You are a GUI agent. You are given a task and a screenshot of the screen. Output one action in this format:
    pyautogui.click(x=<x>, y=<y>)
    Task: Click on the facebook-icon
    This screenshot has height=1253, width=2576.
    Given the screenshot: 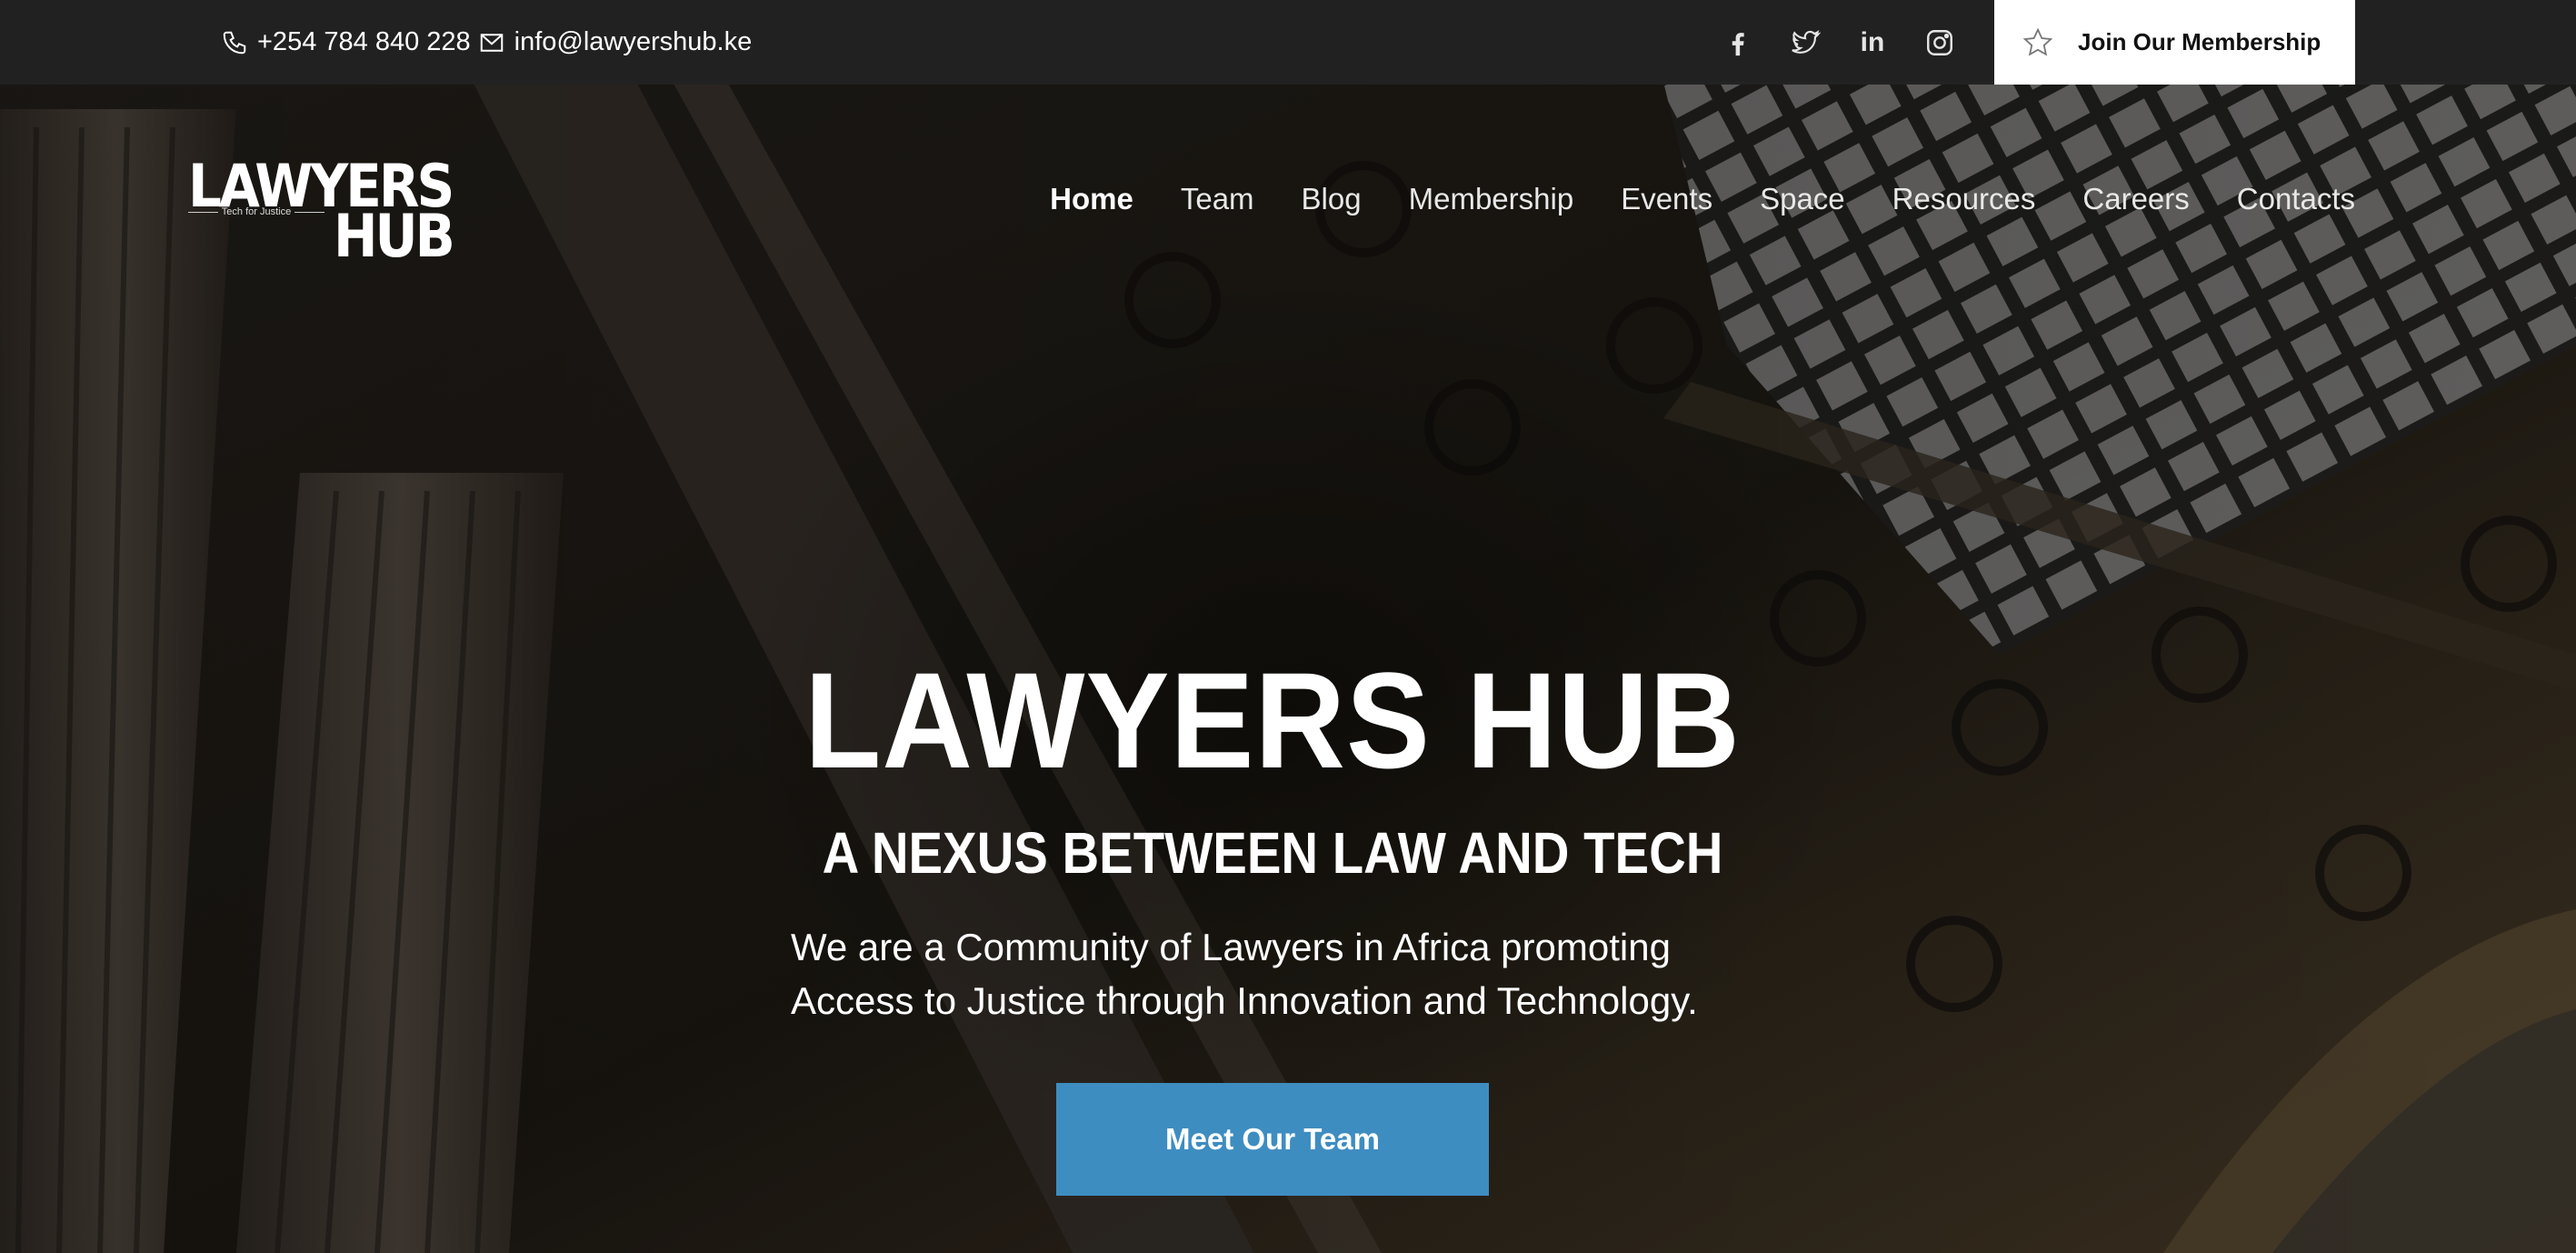 What is the action you would take?
    pyautogui.click(x=1737, y=42)
    